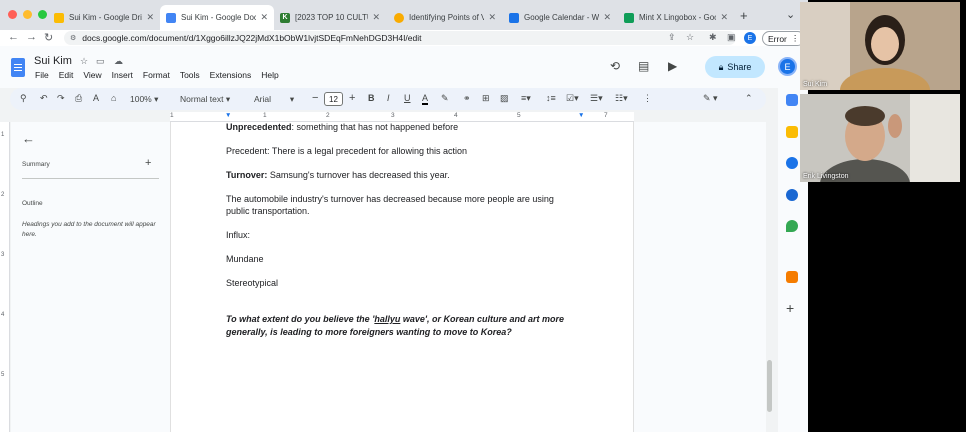 Image resolution: width=966 pixels, height=432 pixels. What do you see at coordinates (78, 98) in the screenshot?
I see `print-icon: ⎙` at bounding box center [78, 98].